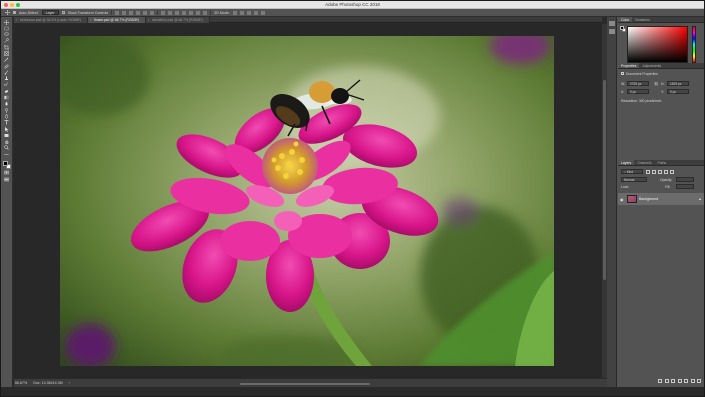 The width and height of the screenshot is (705, 397). I want to click on tab-layers: Layers, so click(626, 162).